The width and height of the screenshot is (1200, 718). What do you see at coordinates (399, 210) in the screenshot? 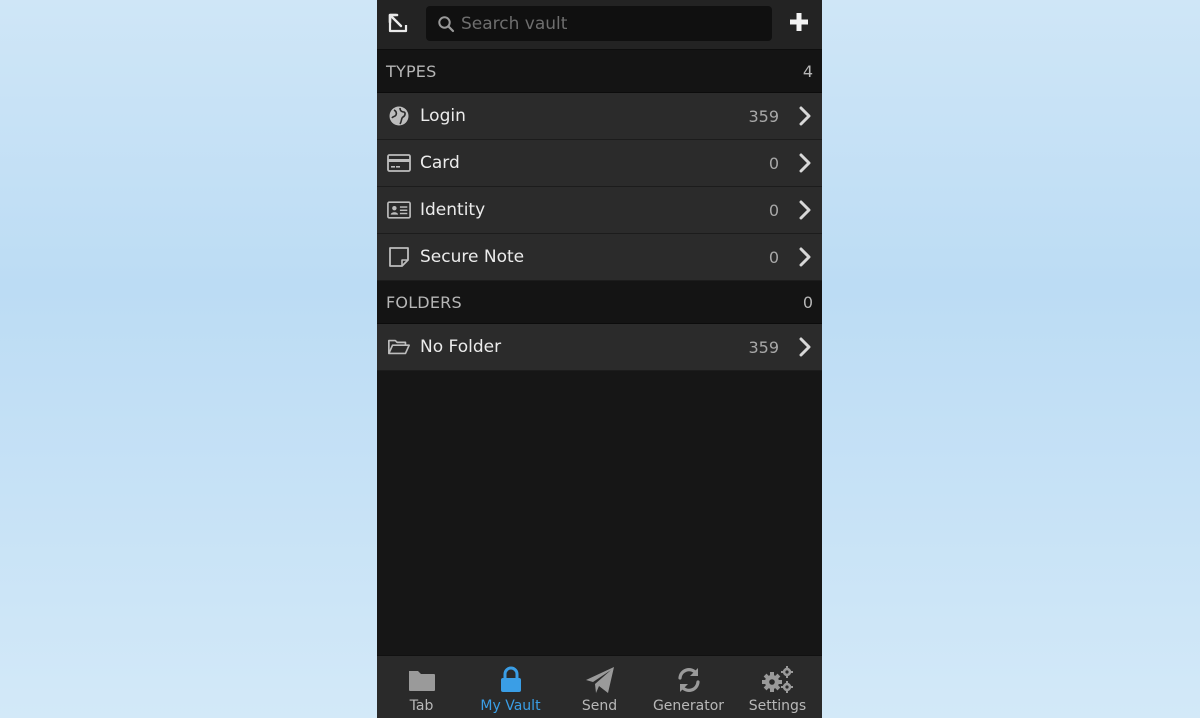
I see `id-card-icon` at bounding box center [399, 210].